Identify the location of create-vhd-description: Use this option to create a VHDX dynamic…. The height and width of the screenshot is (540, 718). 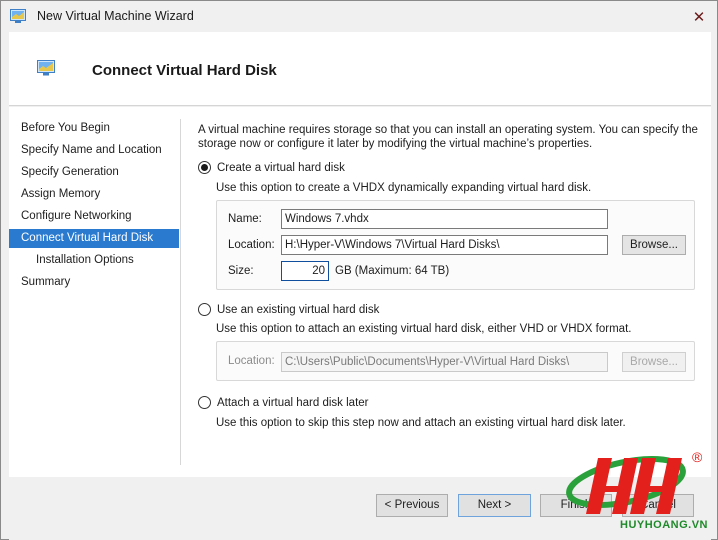
(404, 188).